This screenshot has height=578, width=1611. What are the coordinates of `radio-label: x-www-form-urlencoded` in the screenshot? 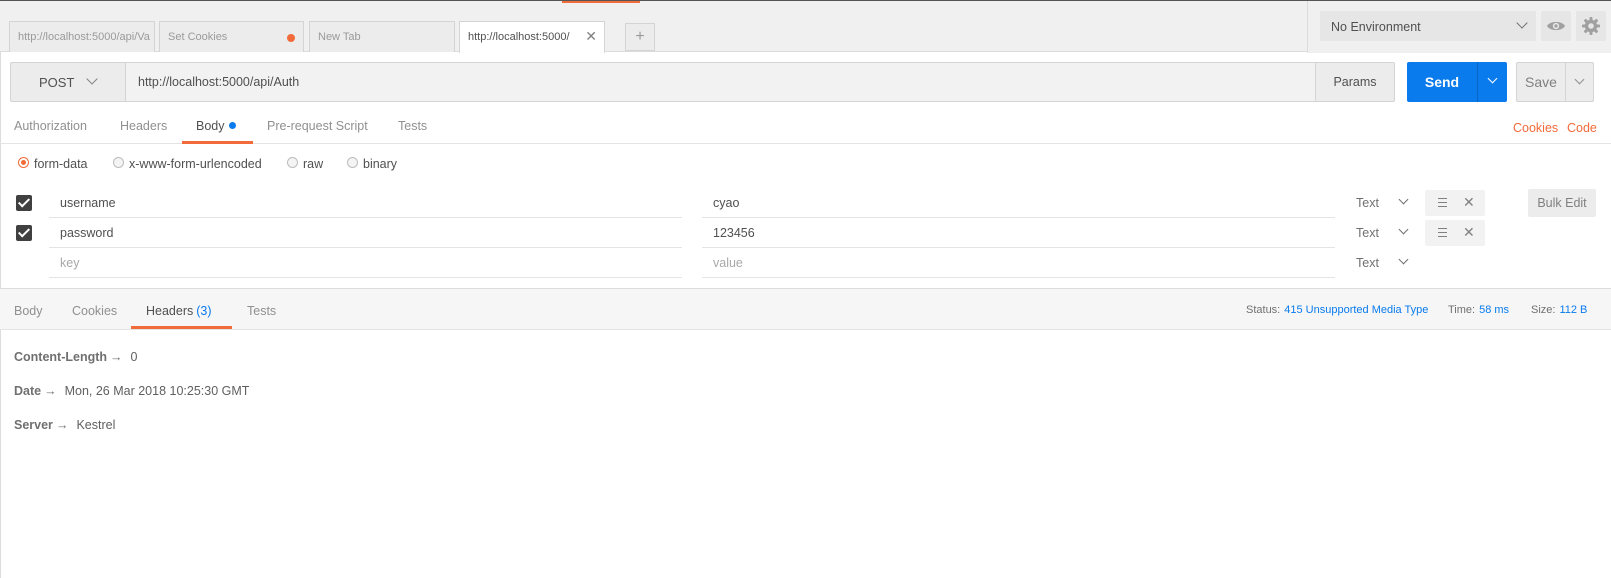 It's located at (195, 164).